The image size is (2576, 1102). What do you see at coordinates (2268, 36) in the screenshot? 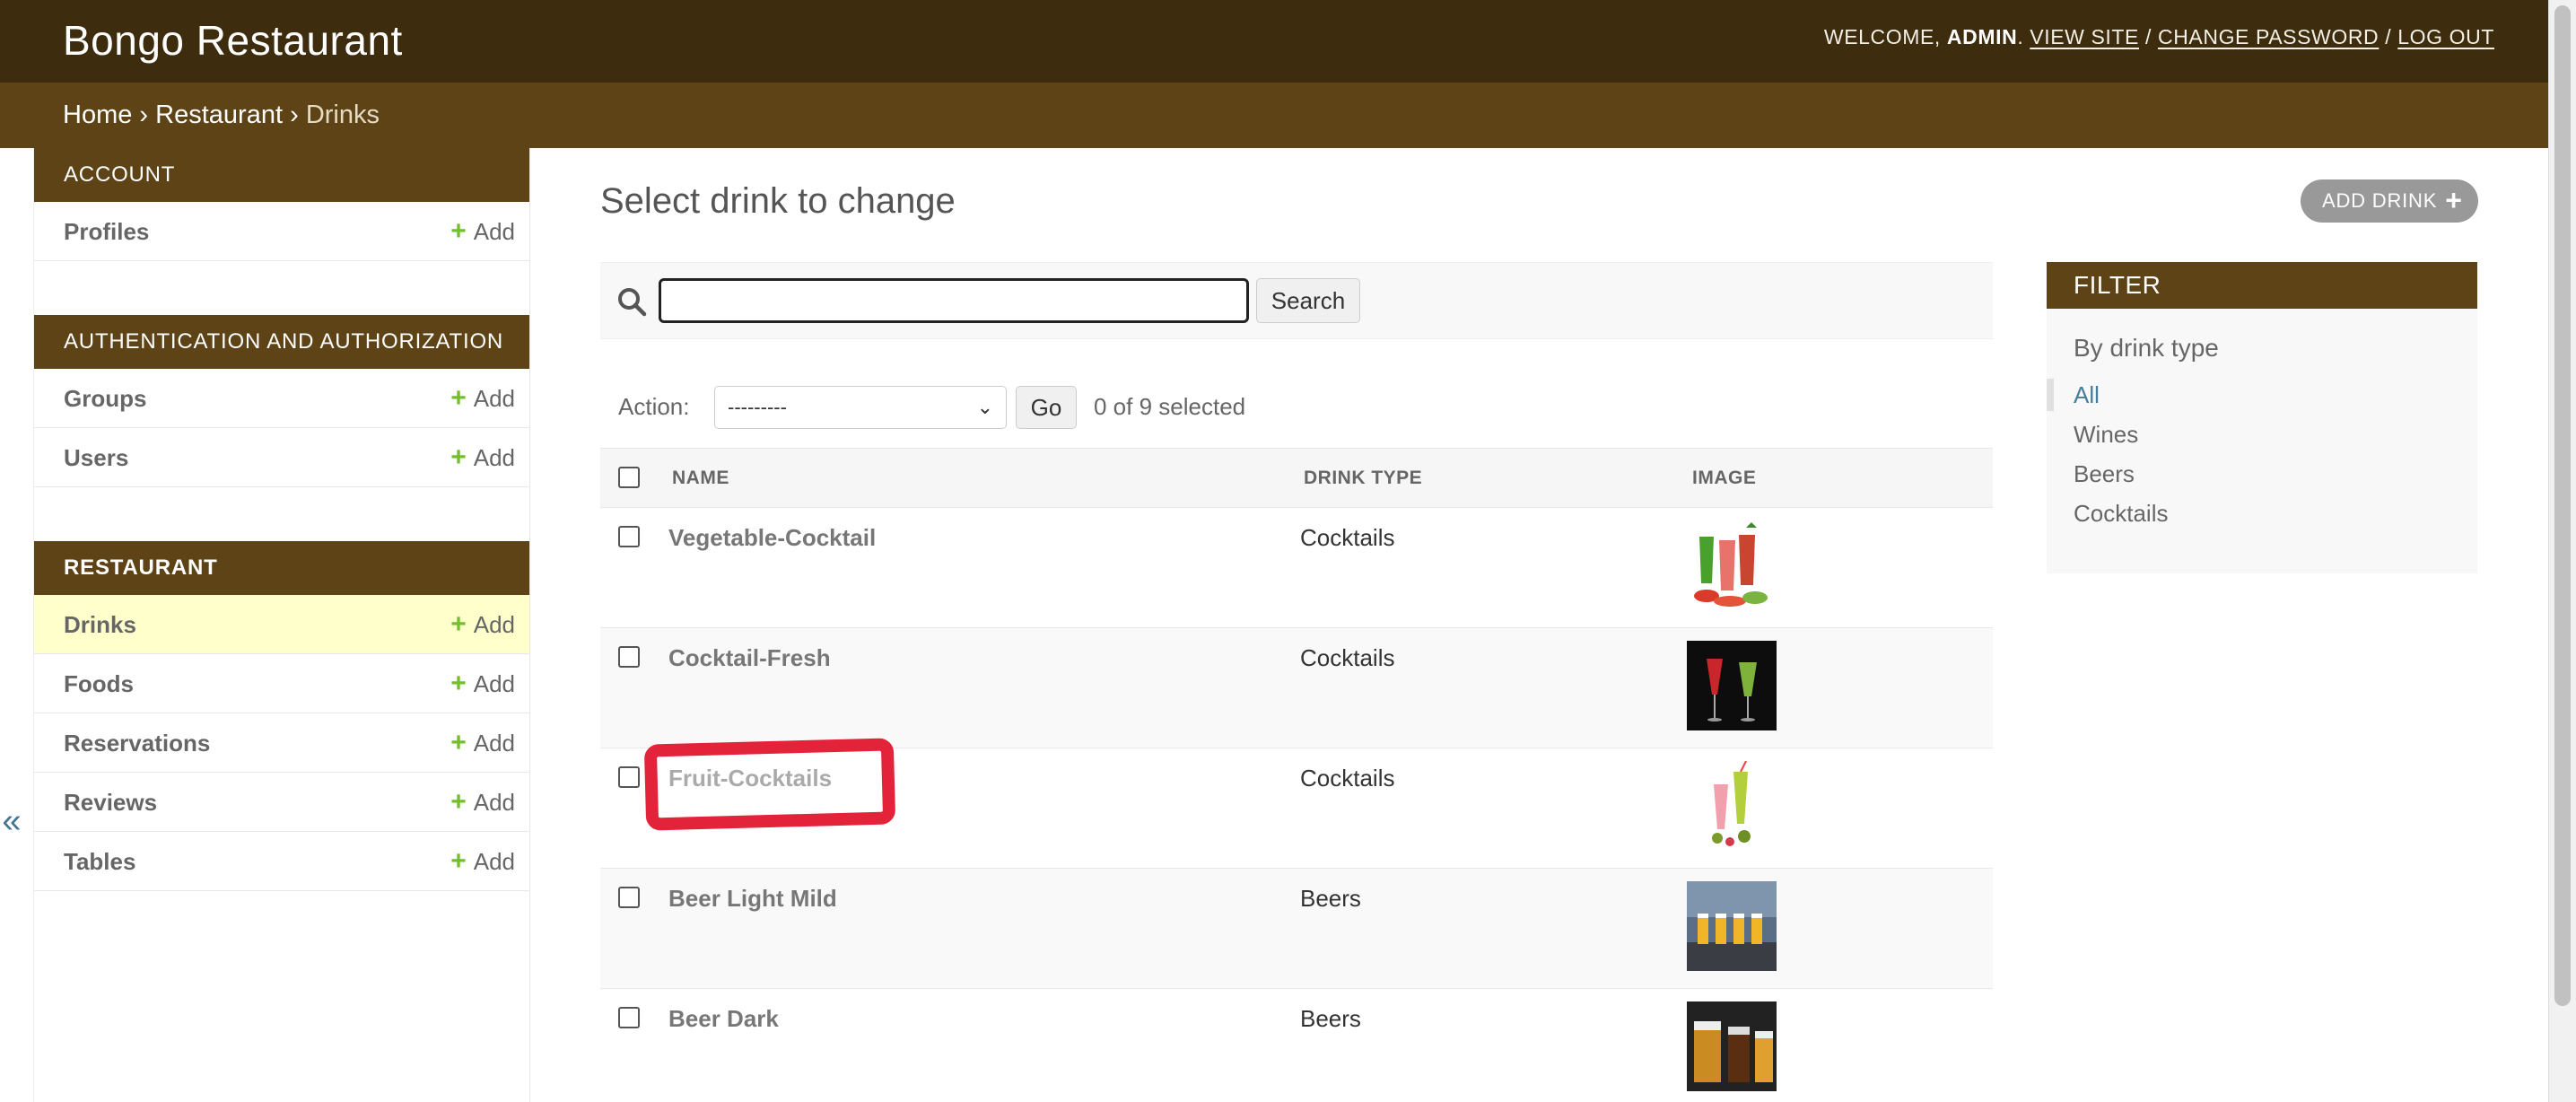
I see `change-password-link: CHANGE PASSWORD` at bounding box center [2268, 36].